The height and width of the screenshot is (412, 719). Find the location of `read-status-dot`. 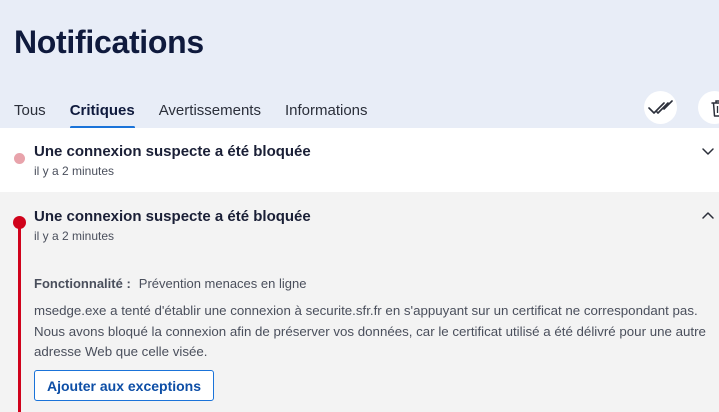

read-status-dot is located at coordinates (19, 158).